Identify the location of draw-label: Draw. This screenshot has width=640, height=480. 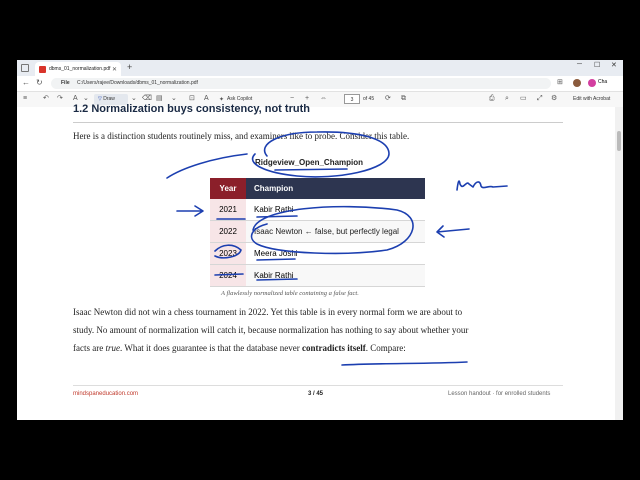
(109, 99).